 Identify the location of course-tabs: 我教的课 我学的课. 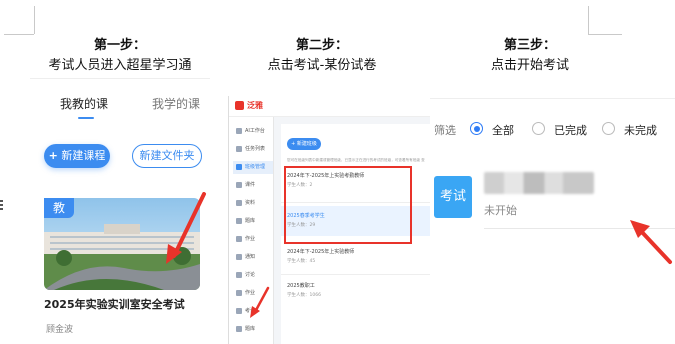
(120, 101).